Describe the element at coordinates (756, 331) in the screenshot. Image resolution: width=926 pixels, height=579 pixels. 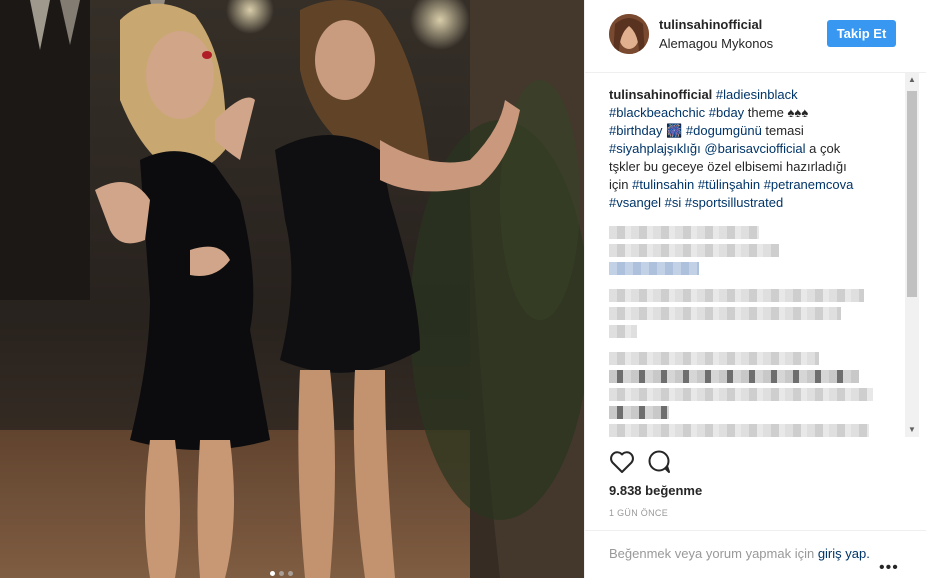
I see `blurred-comments` at that location.